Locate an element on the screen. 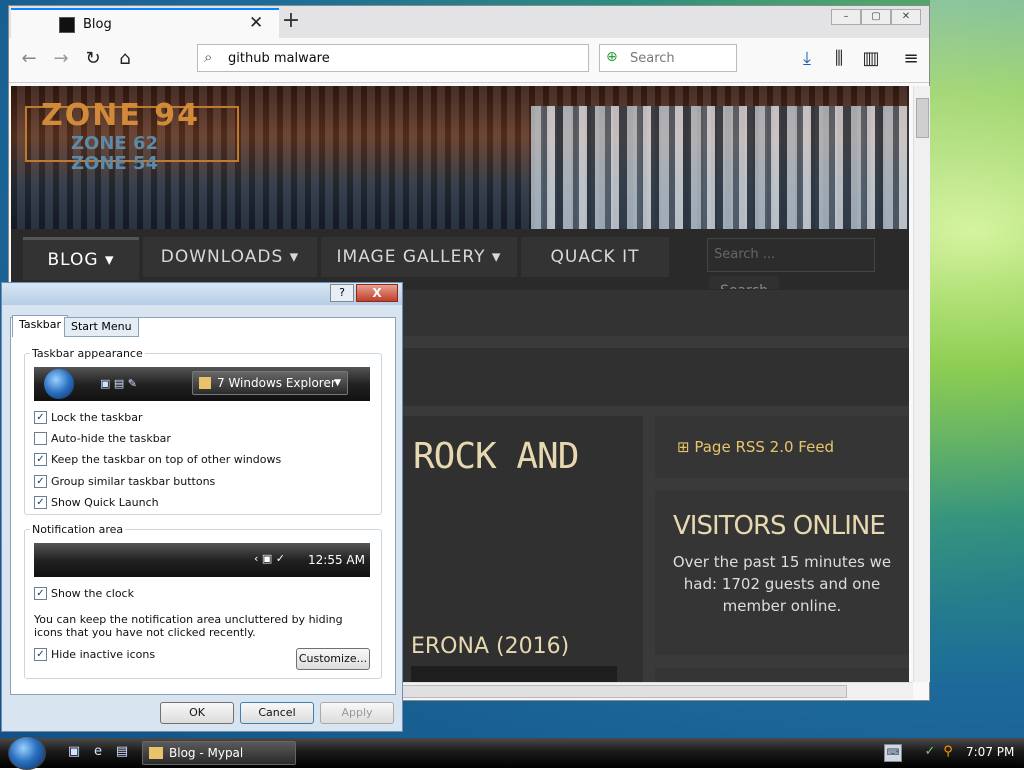 The height and width of the screenshot is (770, 1024). menu-image-gallery: IMAGE GALLERY ▾ is located at coordinates (419, 257).